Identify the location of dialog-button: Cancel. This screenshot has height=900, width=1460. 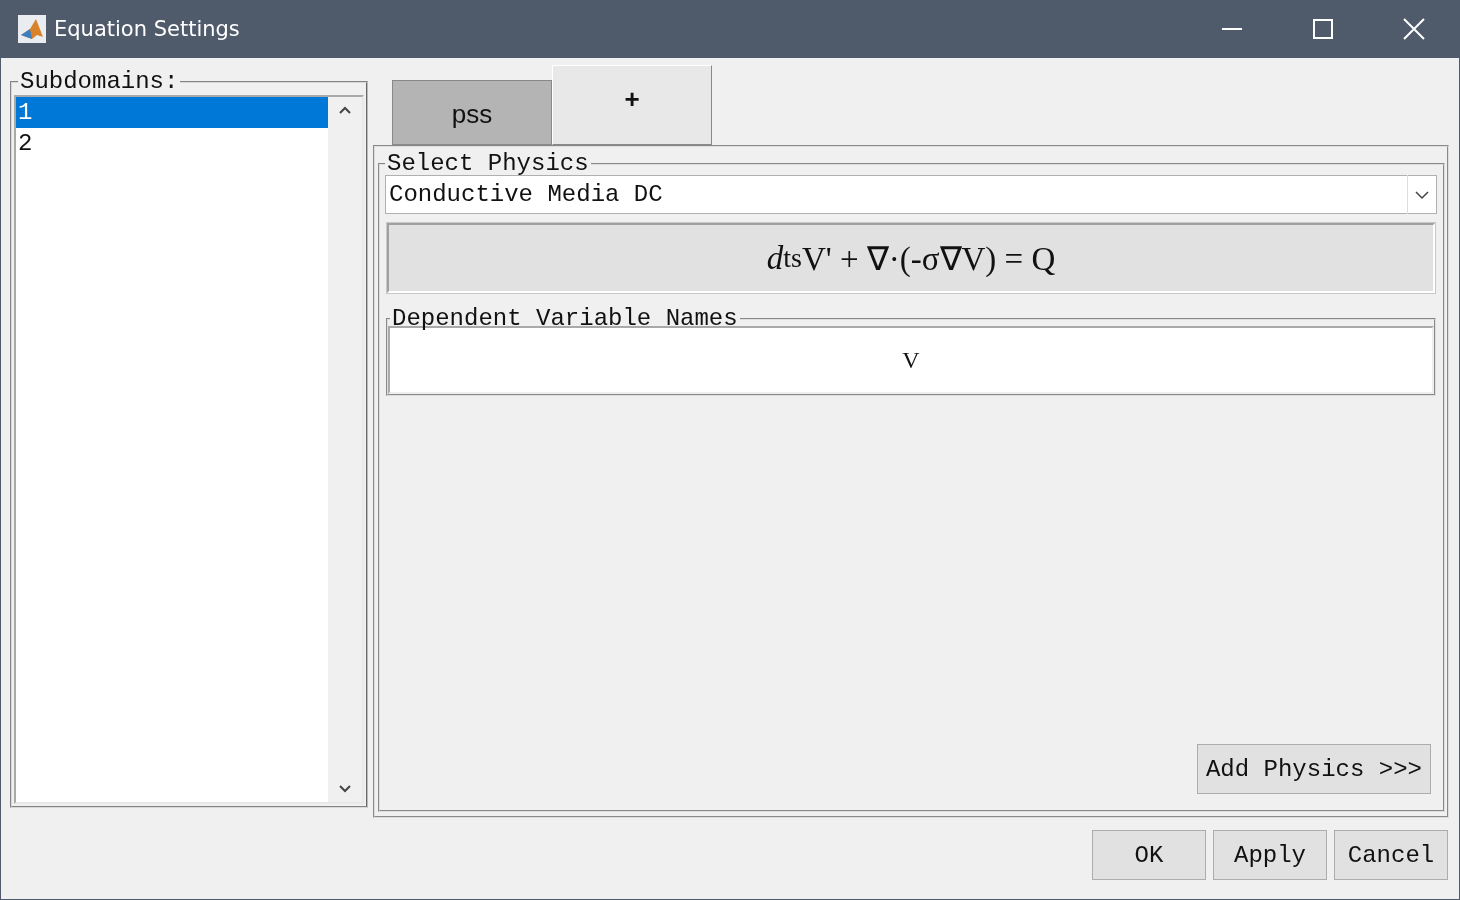
(1391, 855).